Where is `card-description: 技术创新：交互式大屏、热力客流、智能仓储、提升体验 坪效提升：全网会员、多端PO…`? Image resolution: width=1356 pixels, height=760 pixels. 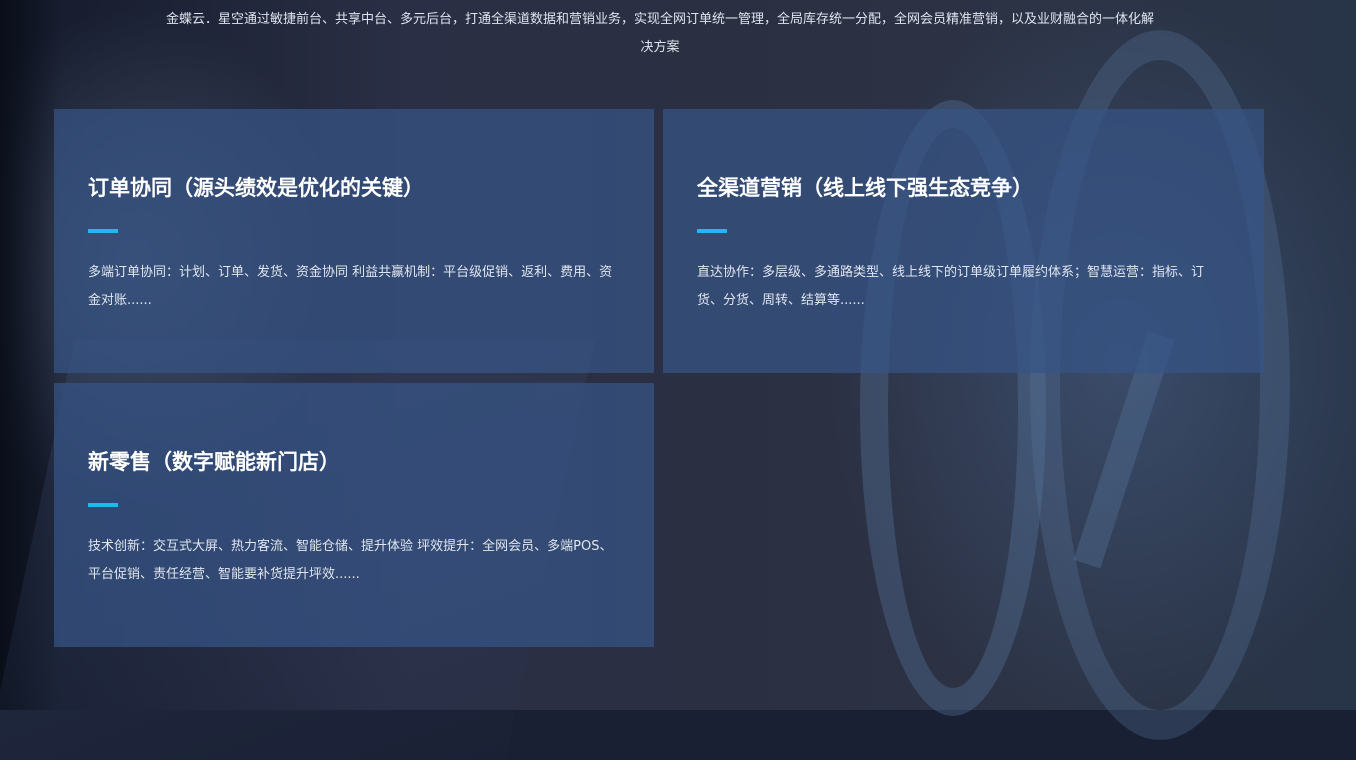 card-description: 技术创新：交互式大屏、热力客流、智能仓储、提升体验 坪效提升：全网会员、多端PO… is located at coordinates (350, 560).